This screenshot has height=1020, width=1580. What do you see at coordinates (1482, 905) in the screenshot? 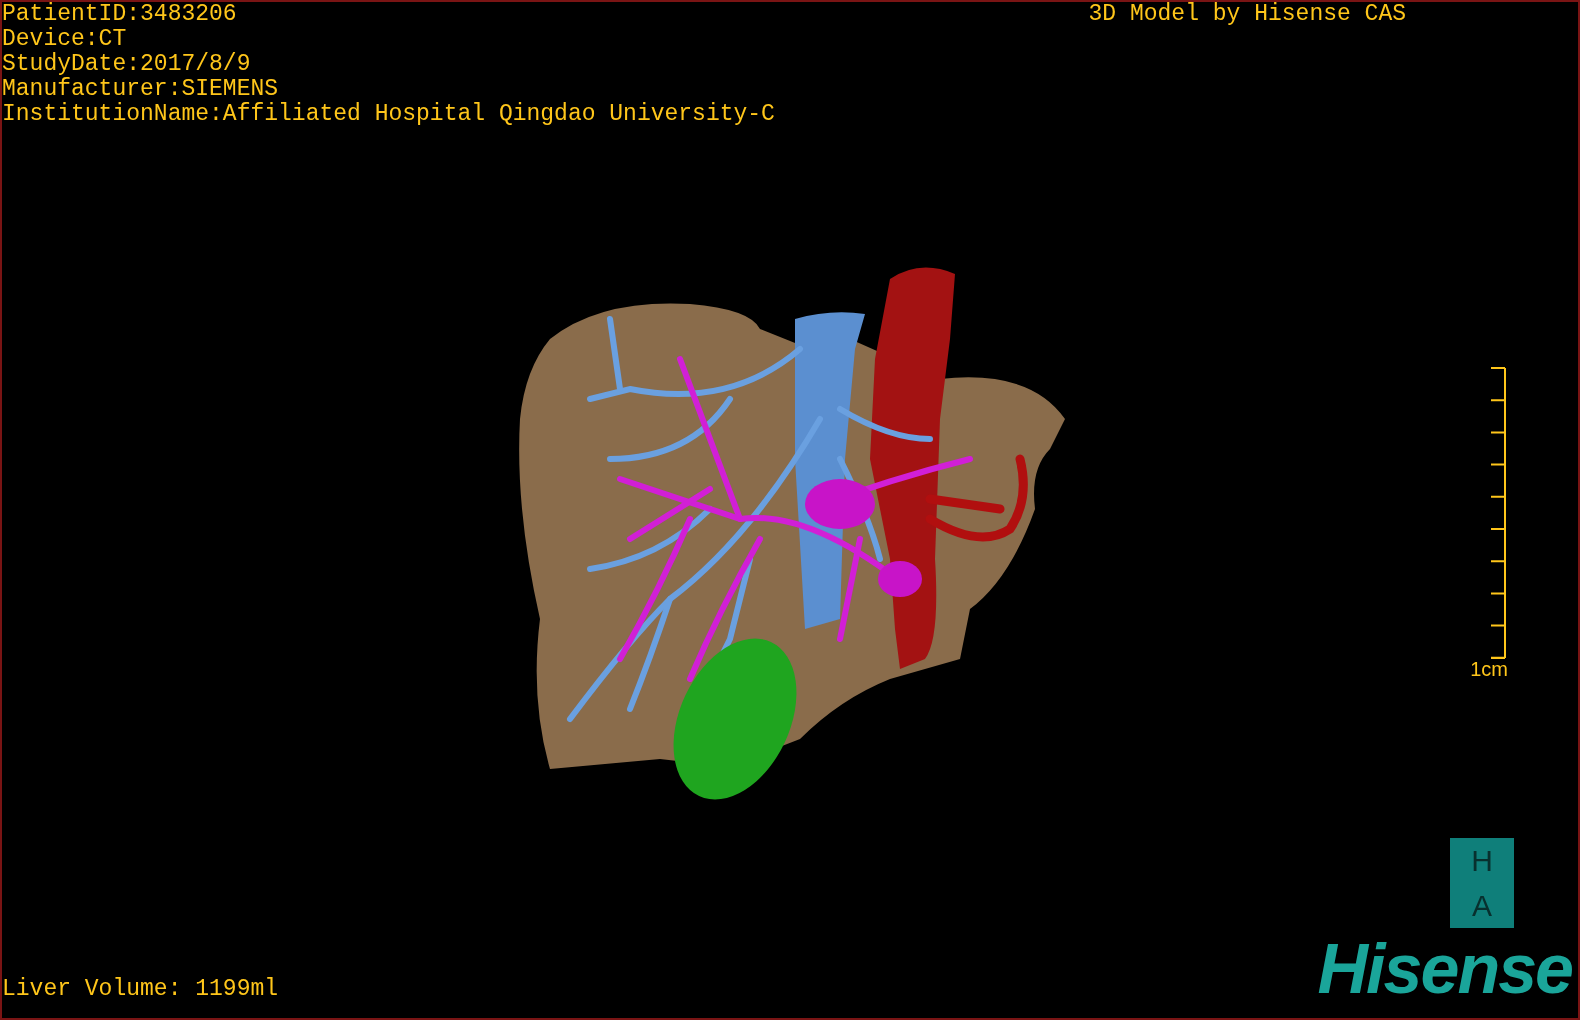
I see `orientation-label: A` at bounding box center [1482, 905].